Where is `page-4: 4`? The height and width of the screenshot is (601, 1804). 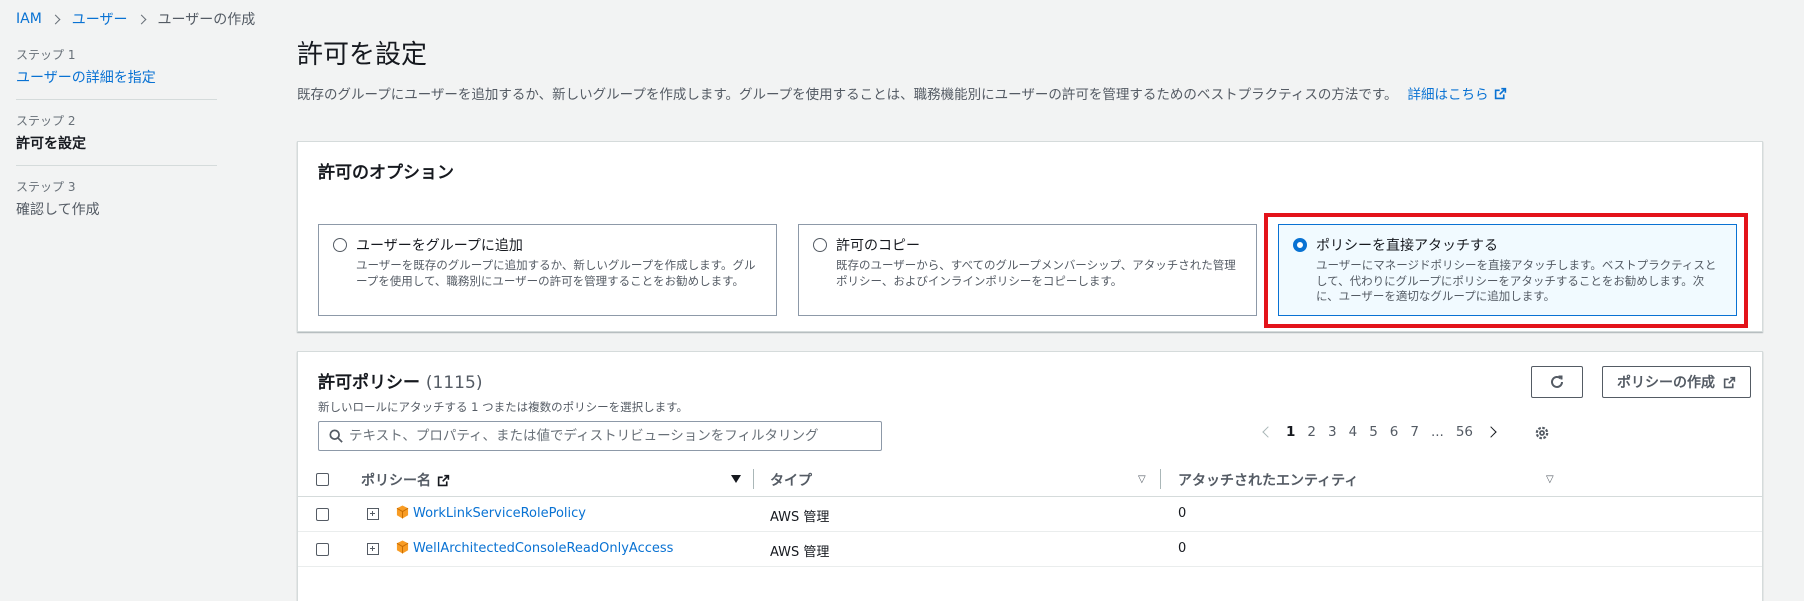 page-4: 4 is located at coordinates (1353, 432).